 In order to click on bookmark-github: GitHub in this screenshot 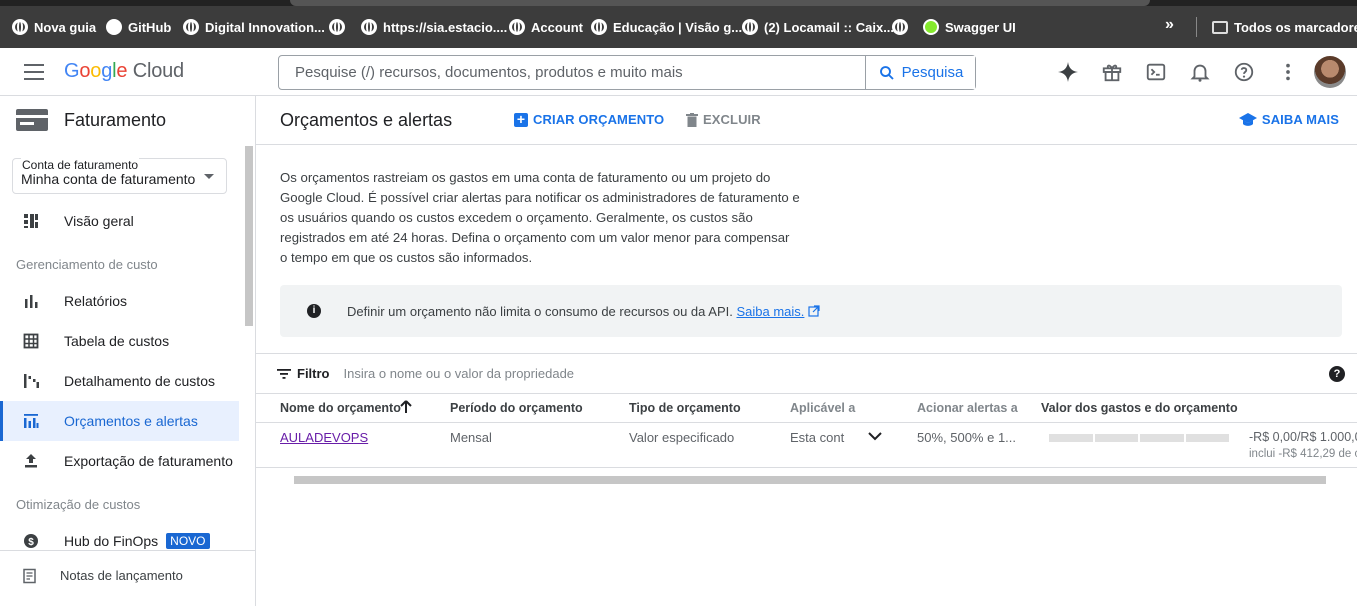, I will do `click(138, 27)`.